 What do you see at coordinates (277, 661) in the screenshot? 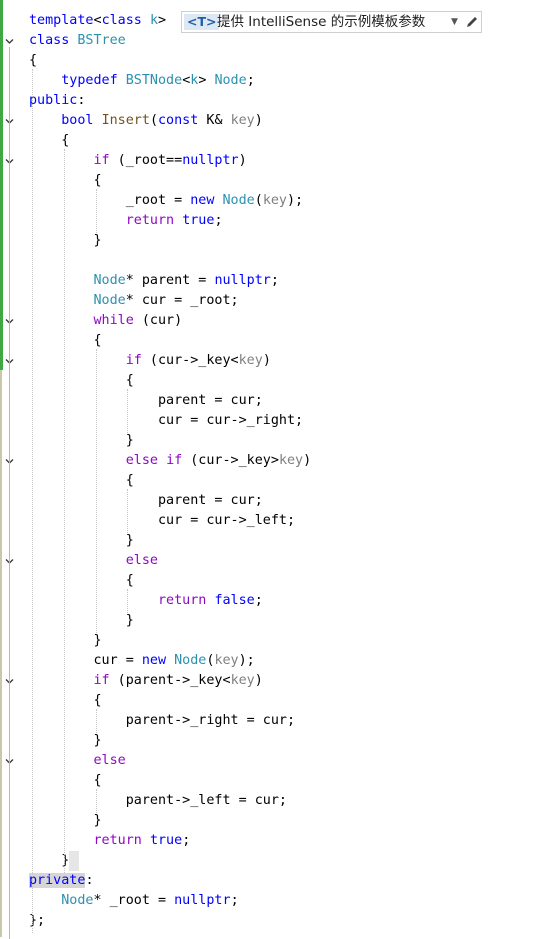
I see `code-line: cur = new Node(key);` at bounding box center [277, 661].